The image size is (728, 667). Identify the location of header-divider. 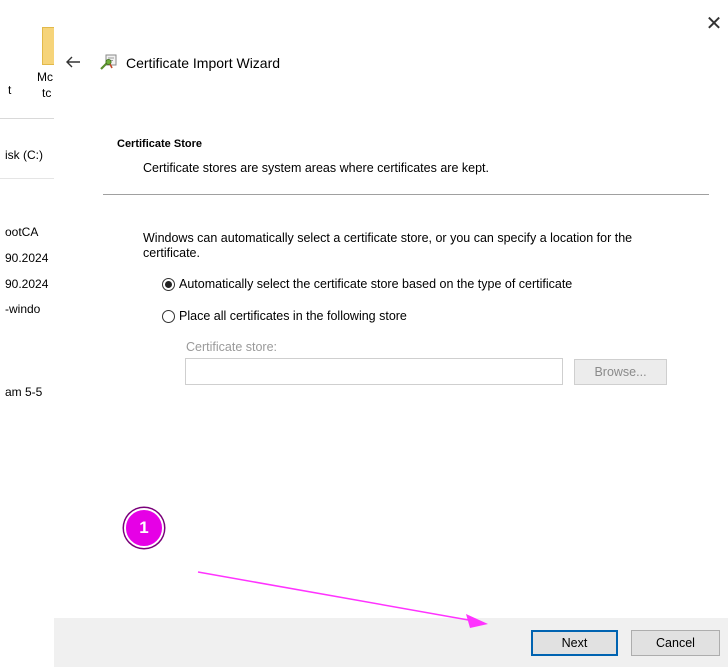
(406, 194).